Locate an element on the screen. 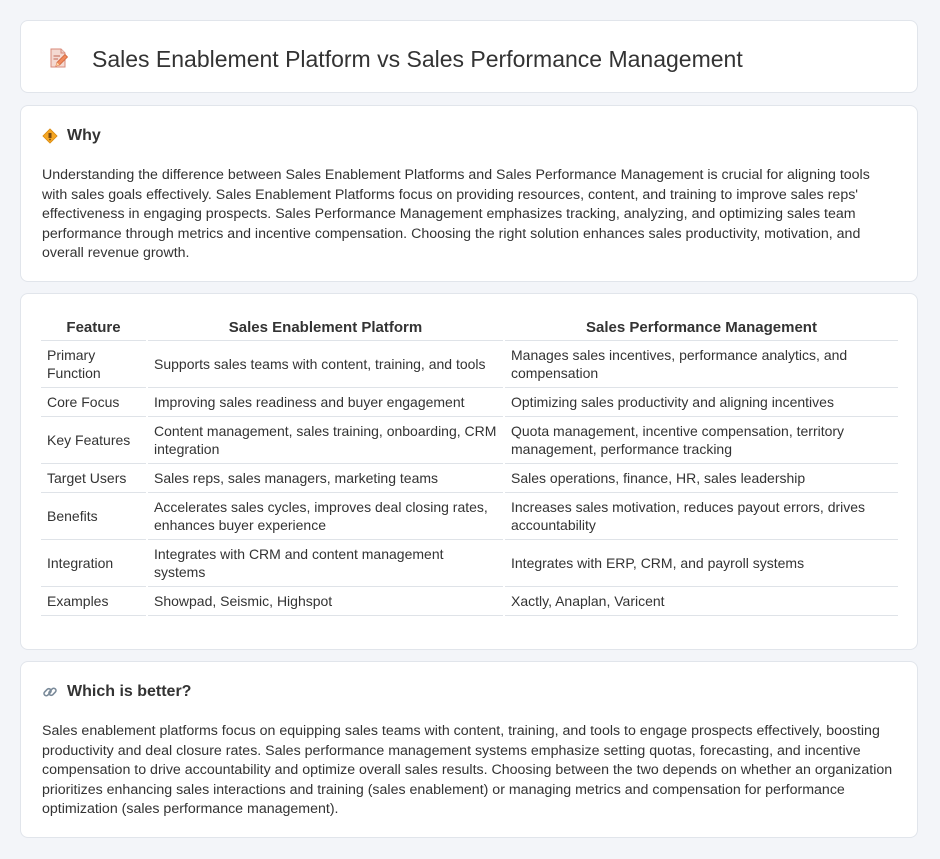  why-title: Why is located at coordinates (84, 135).